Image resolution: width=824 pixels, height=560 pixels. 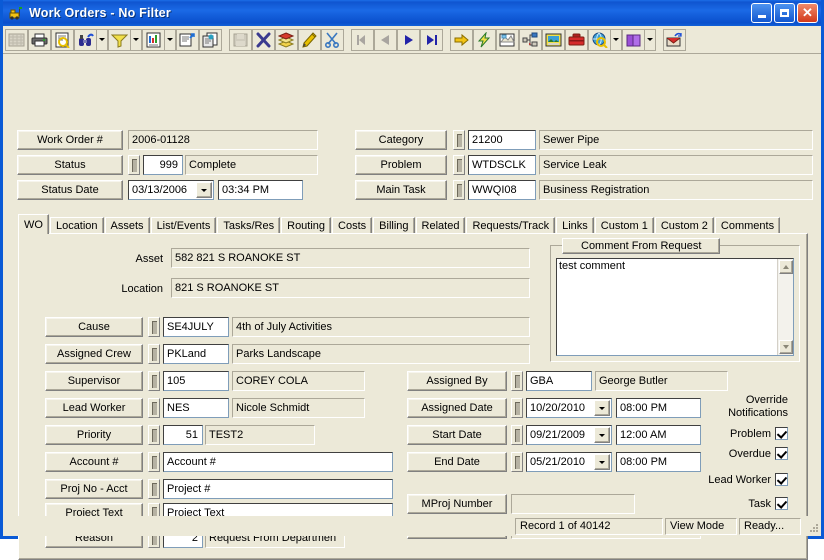 I want to click on nav-first-icon, so click(x=362, y=39).